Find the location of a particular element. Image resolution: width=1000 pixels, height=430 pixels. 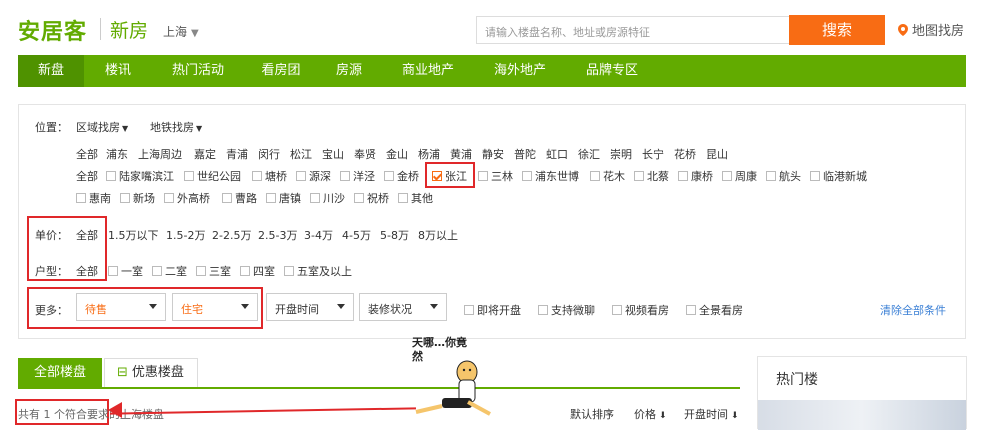

district-option: 嘉定 is located at coordinates (205, 154).